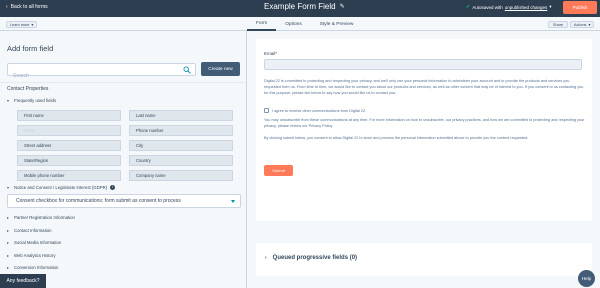  I want to click on queued-progressive-fields-card: › Queued progressive fields (0), so click(424, 259).